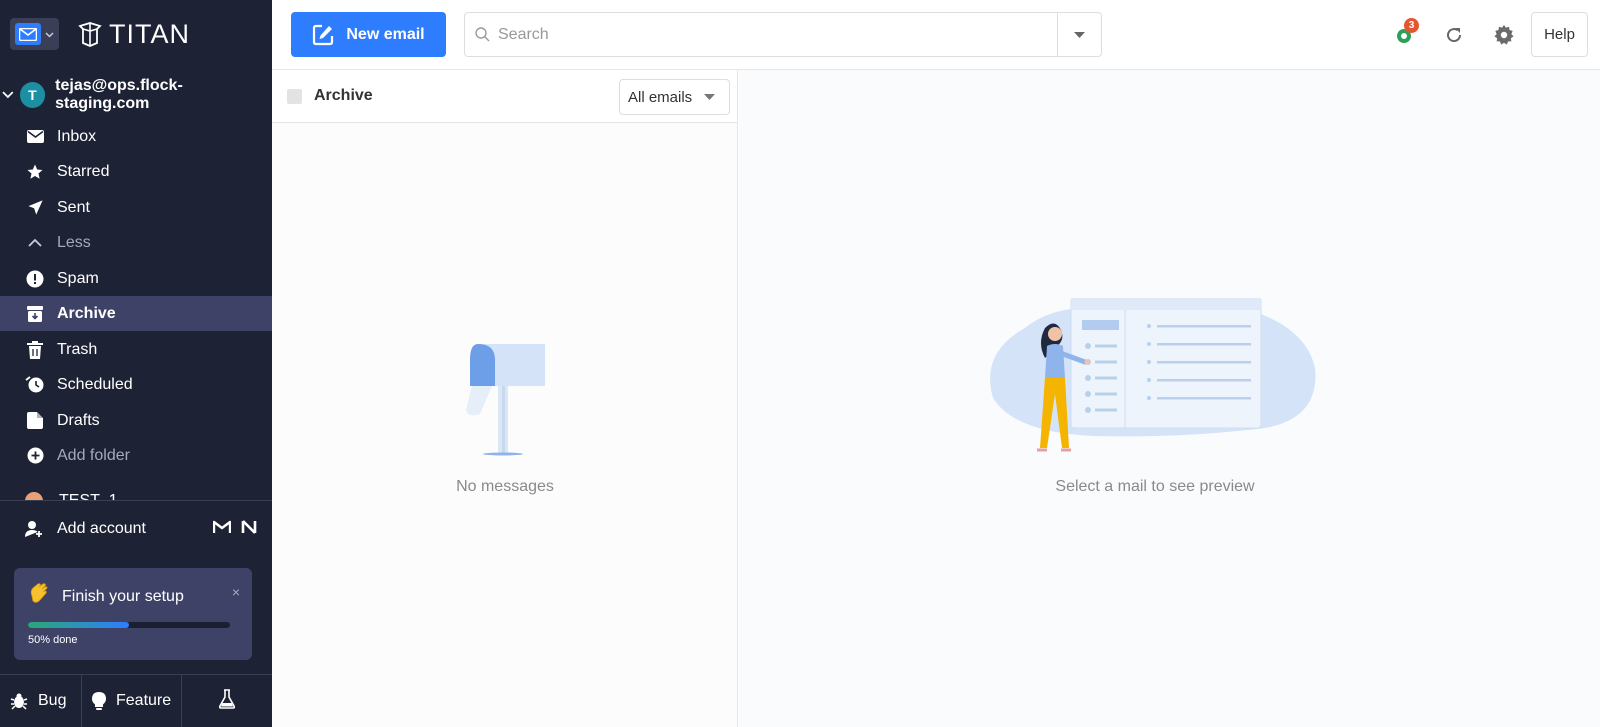 The width and height of the screenshot is (1600, 727). What do you see at coordinates (78, 625) in the screenshot?
I see `setup-progress-fill` at bounding box center [78, 625].